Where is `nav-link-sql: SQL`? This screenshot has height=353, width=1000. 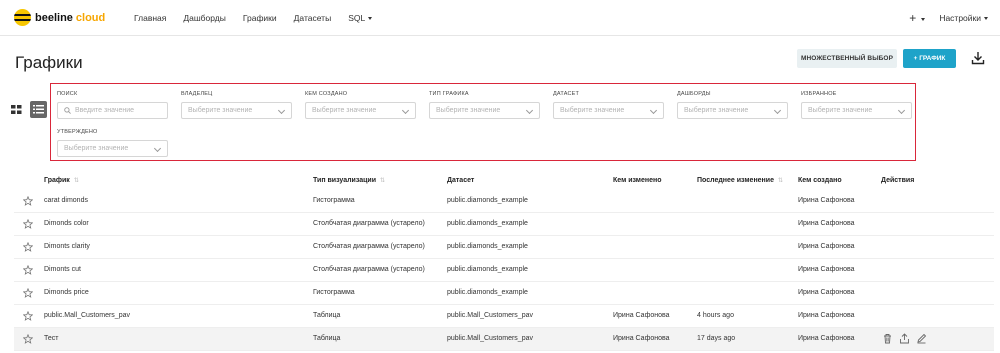 nav-link-sql: SQL is located at coordinates (360, 18).